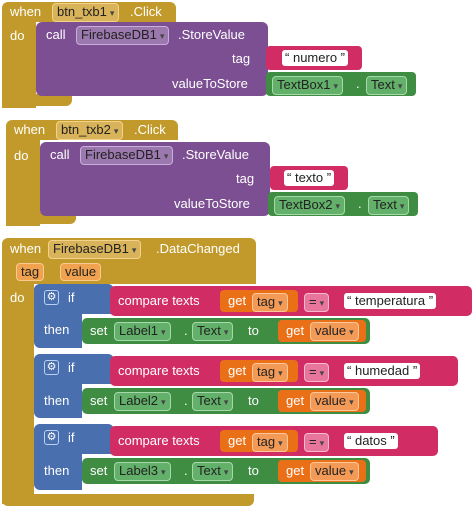 The width and height of the screenshot is (474, 508). Describe the element at coordinates (95, 249) in the screenshot. I see `component-selector-firebasedb1: FirebaseDB1 ▾` at that location.